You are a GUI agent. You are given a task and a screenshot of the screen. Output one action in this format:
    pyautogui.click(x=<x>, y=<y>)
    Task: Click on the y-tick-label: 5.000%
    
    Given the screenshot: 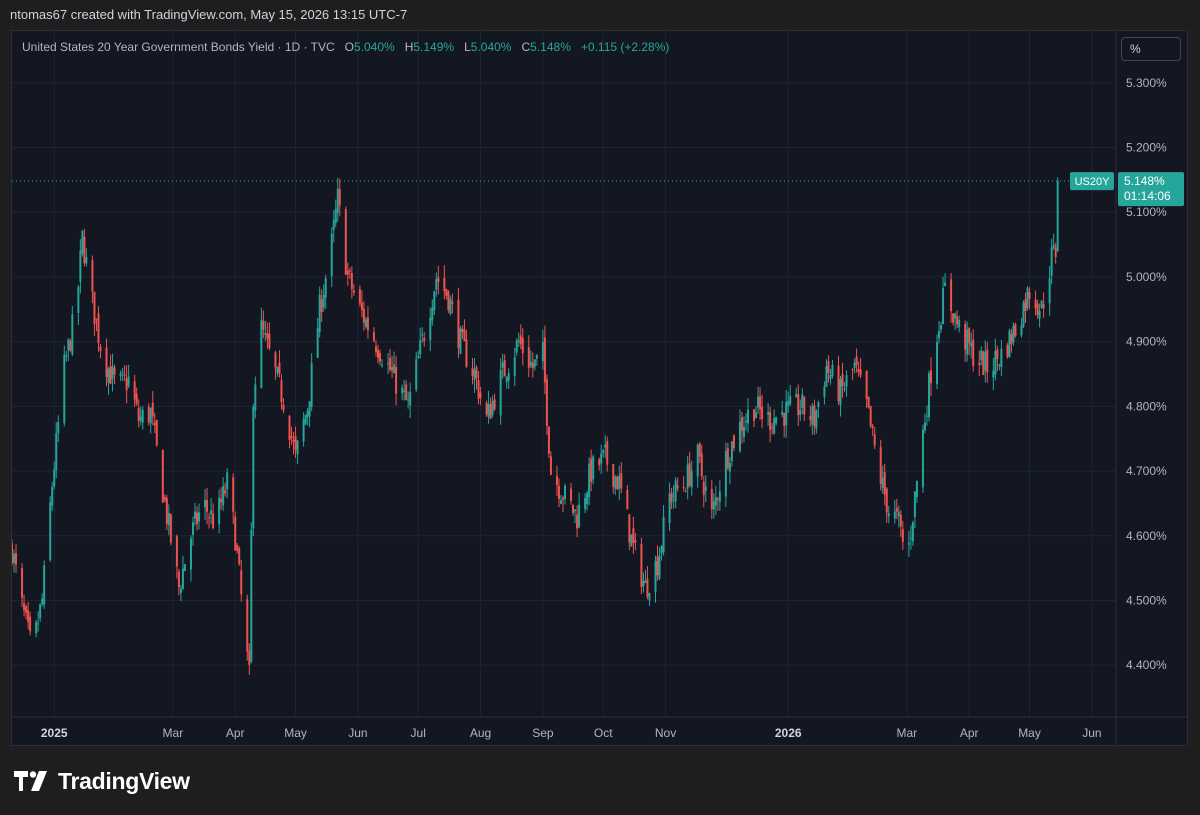 What is the action you would take?
    pyautogui.click(x=1146, y=277)
    